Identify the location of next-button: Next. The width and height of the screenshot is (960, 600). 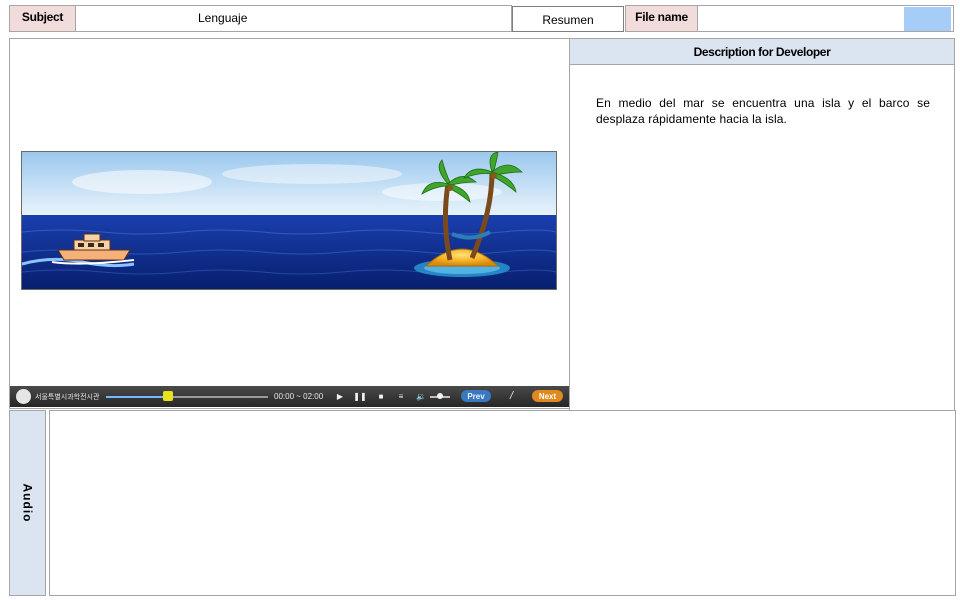
(547, 396).